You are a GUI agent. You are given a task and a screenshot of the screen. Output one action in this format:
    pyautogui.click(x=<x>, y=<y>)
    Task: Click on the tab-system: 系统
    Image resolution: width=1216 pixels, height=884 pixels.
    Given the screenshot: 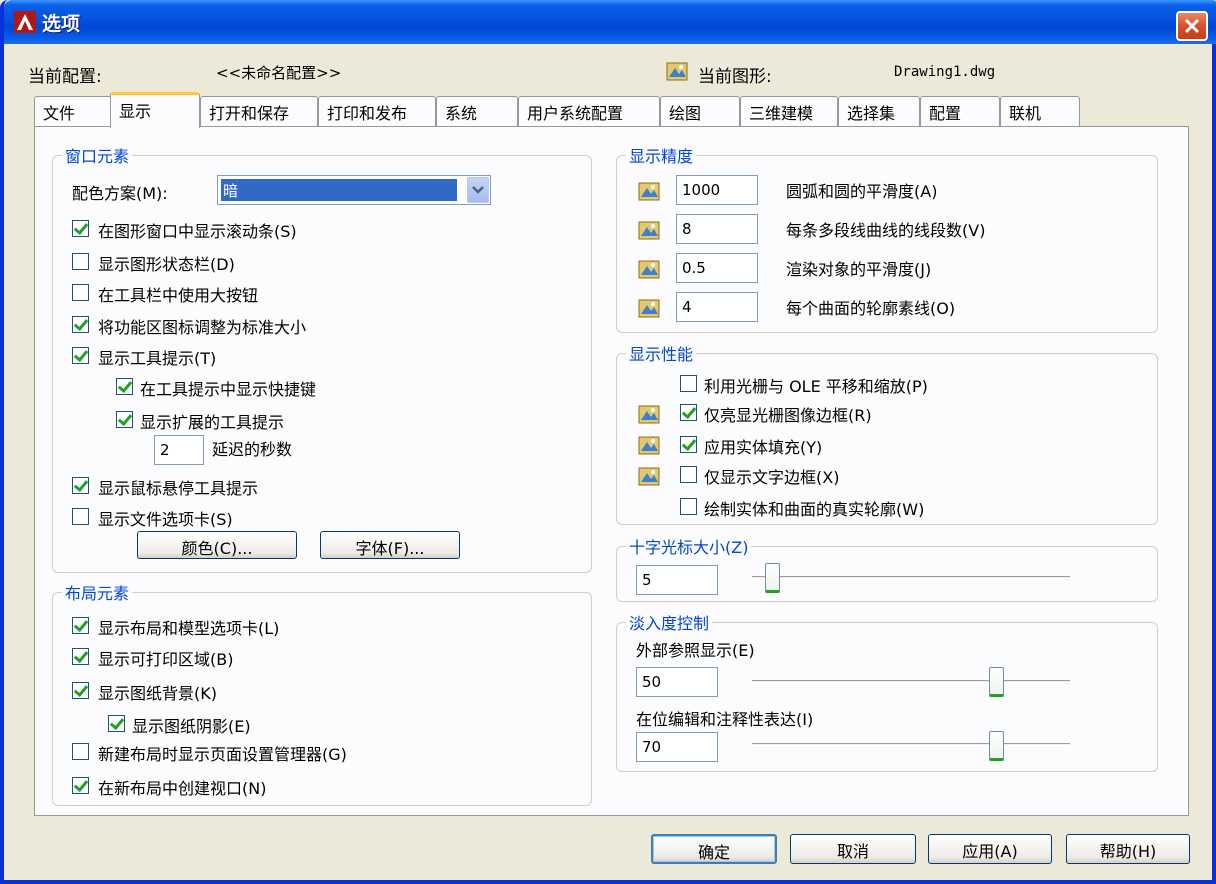 What is the action you would take?
    pyautogui.click(x=477, y=111)
    